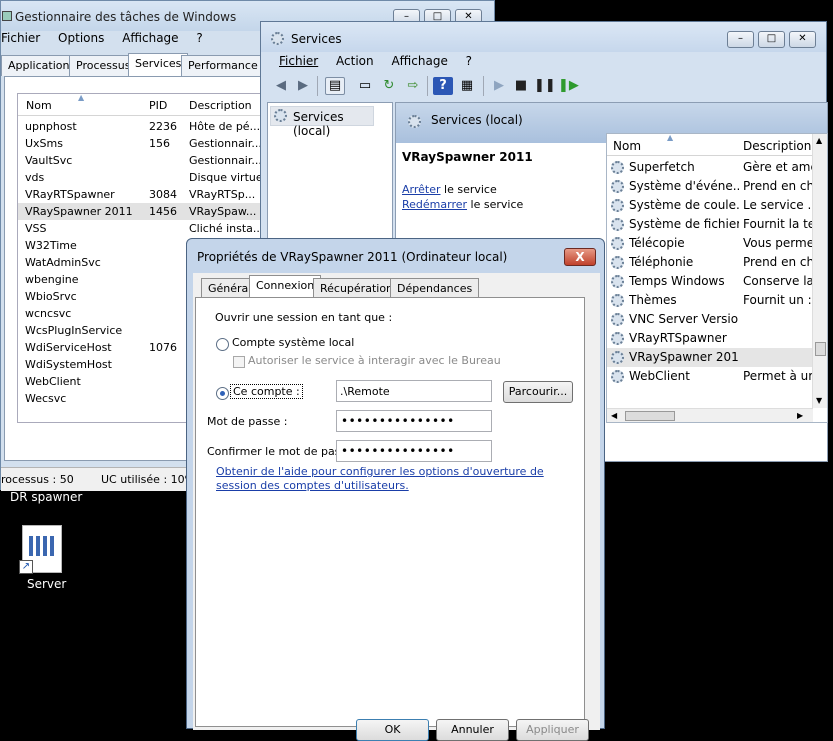  Describe the element at coordinates (51, 126) in the screenshot. I see `cell-name: upnphost` at that location.